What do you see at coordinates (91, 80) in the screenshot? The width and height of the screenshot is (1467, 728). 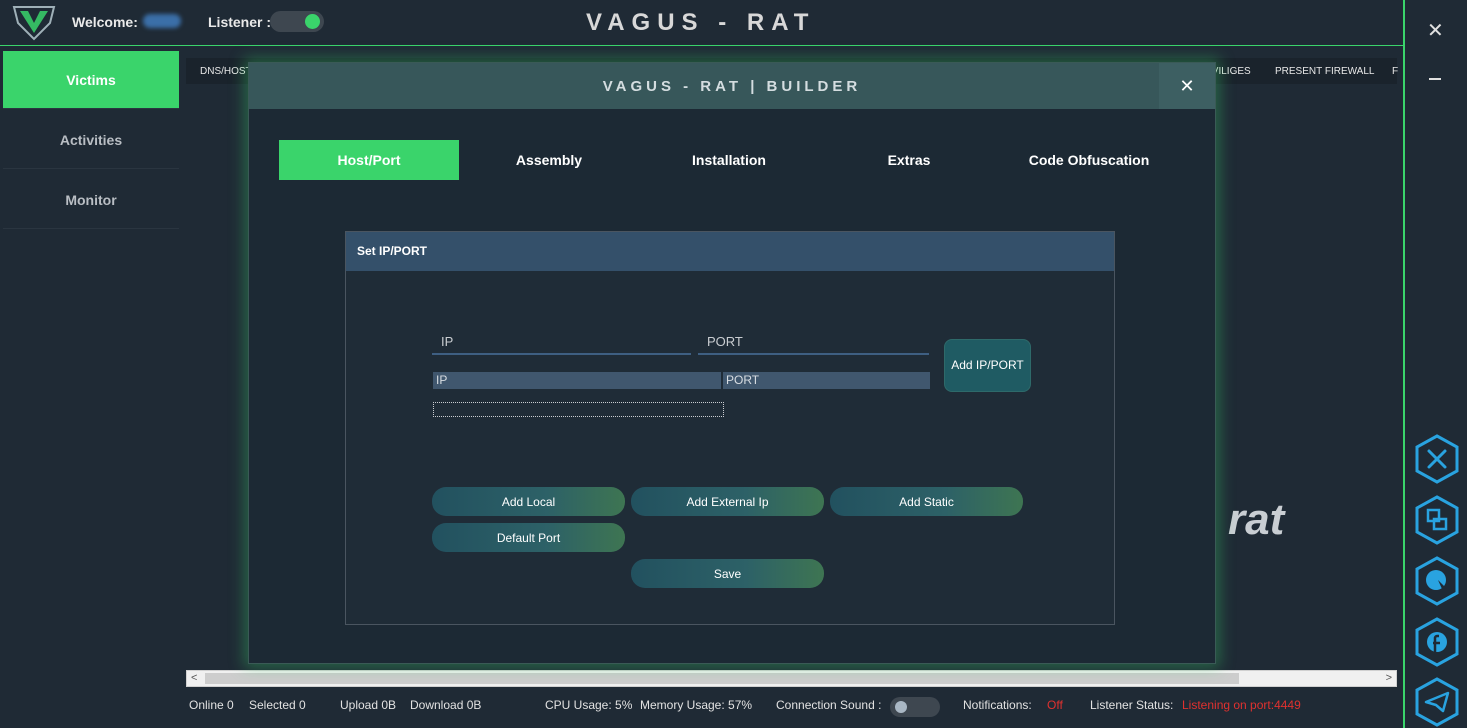 I see `sidebar-item-victims: Victims` at bounding box center [91, 80].